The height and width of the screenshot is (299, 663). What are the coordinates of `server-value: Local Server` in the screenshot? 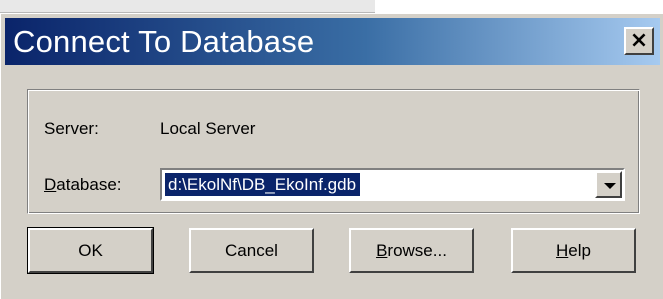 It's located at (208, 128).